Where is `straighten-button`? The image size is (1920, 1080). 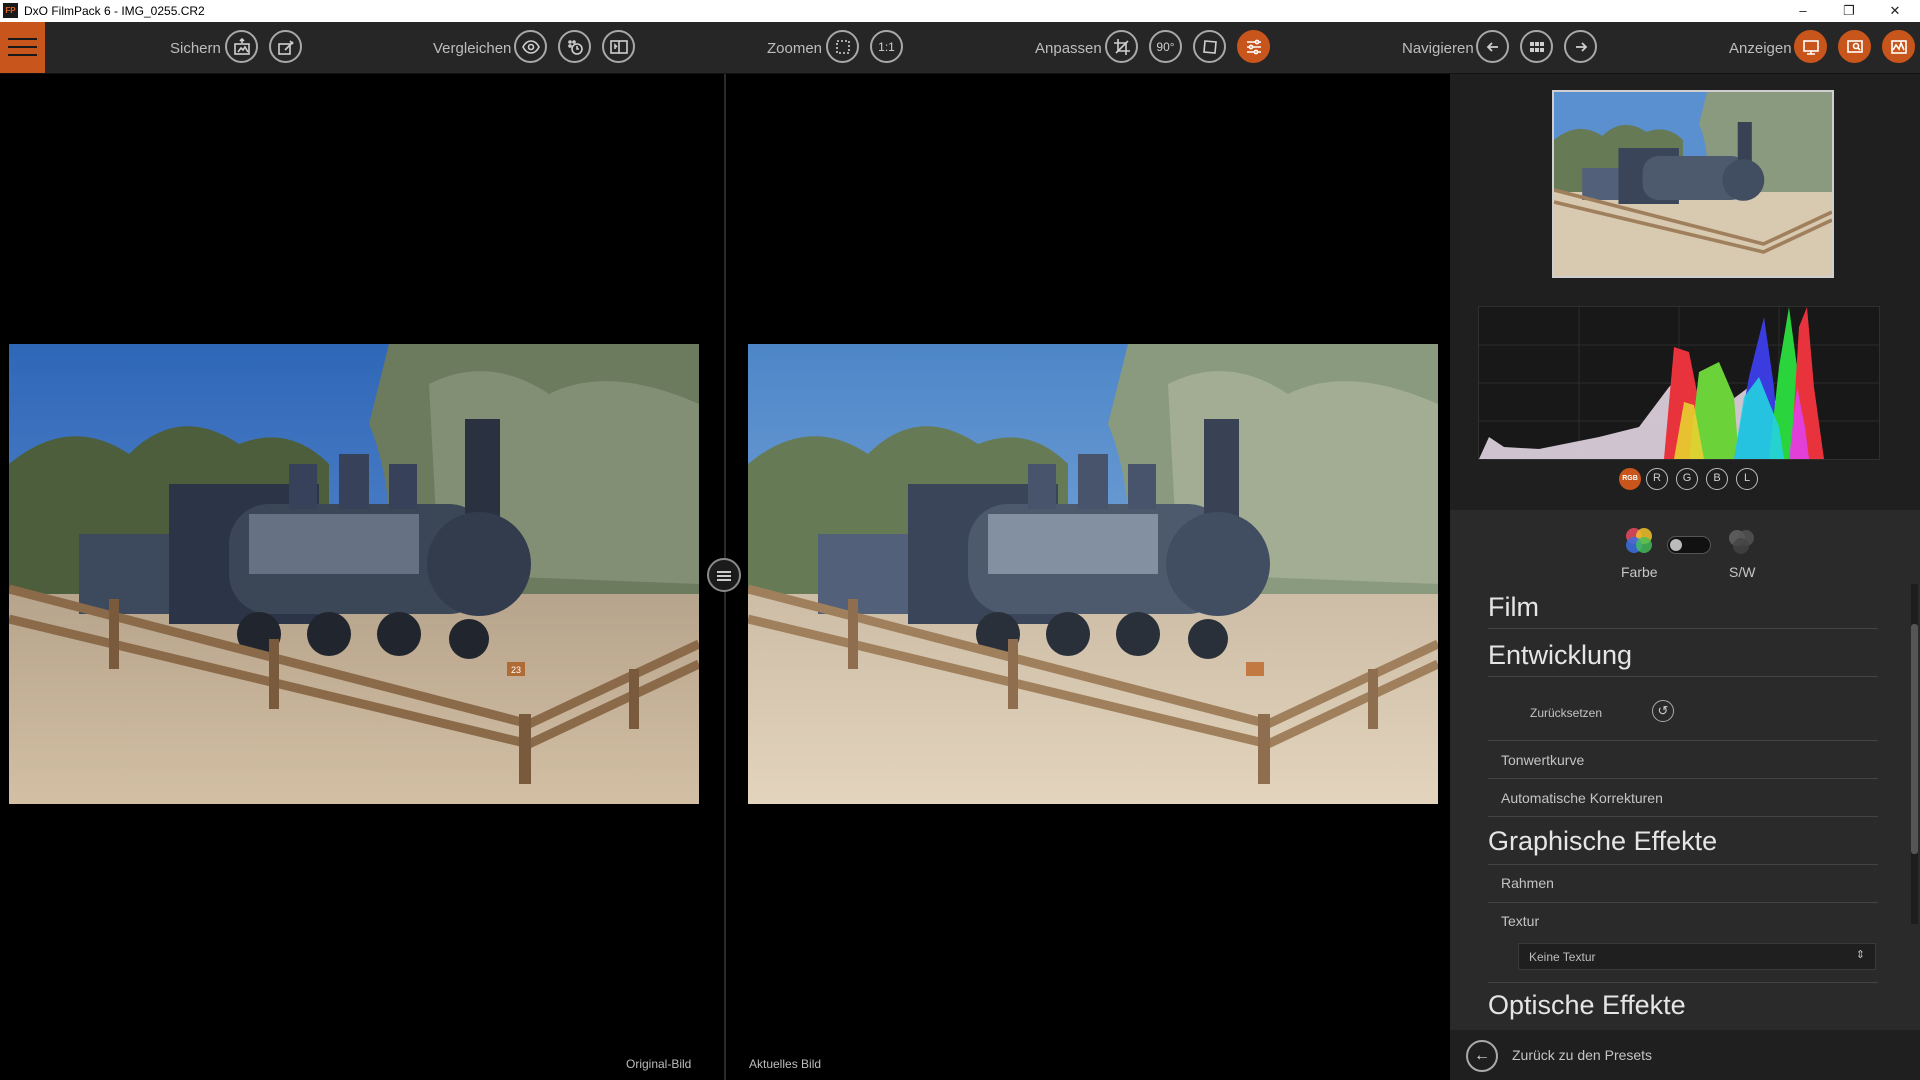
straighten-button is located at coordinates (1209, 46).